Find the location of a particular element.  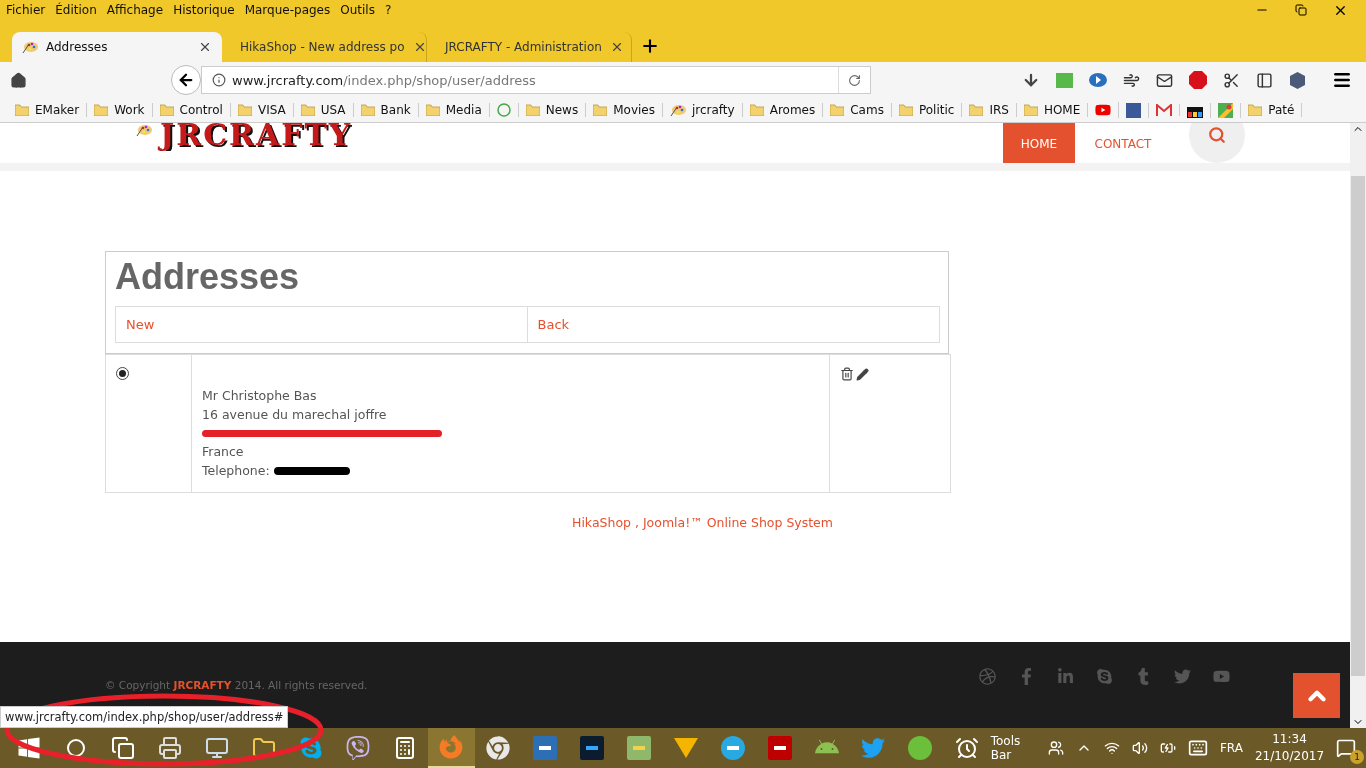

page-title: Addresses is located at coordinates (208, 277).